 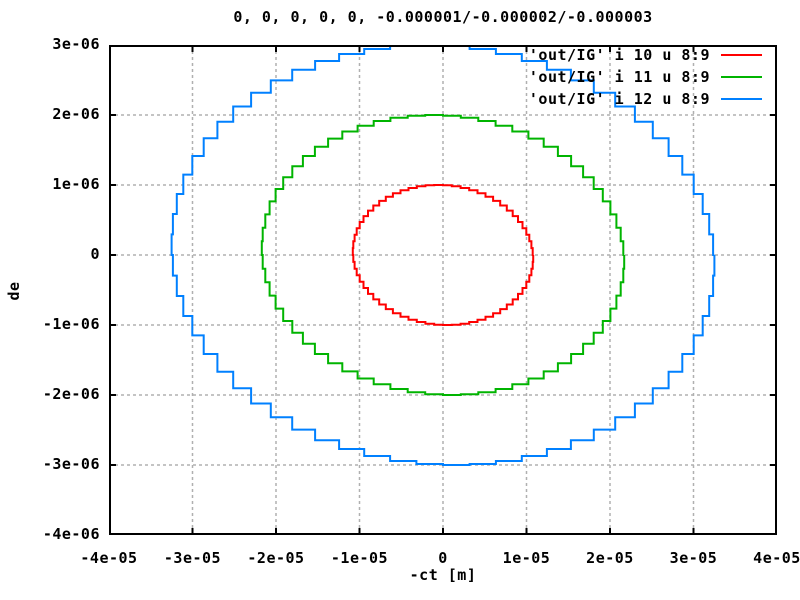 I want to click on y-tick-label: 1e-06, so click(x=76, y=184).